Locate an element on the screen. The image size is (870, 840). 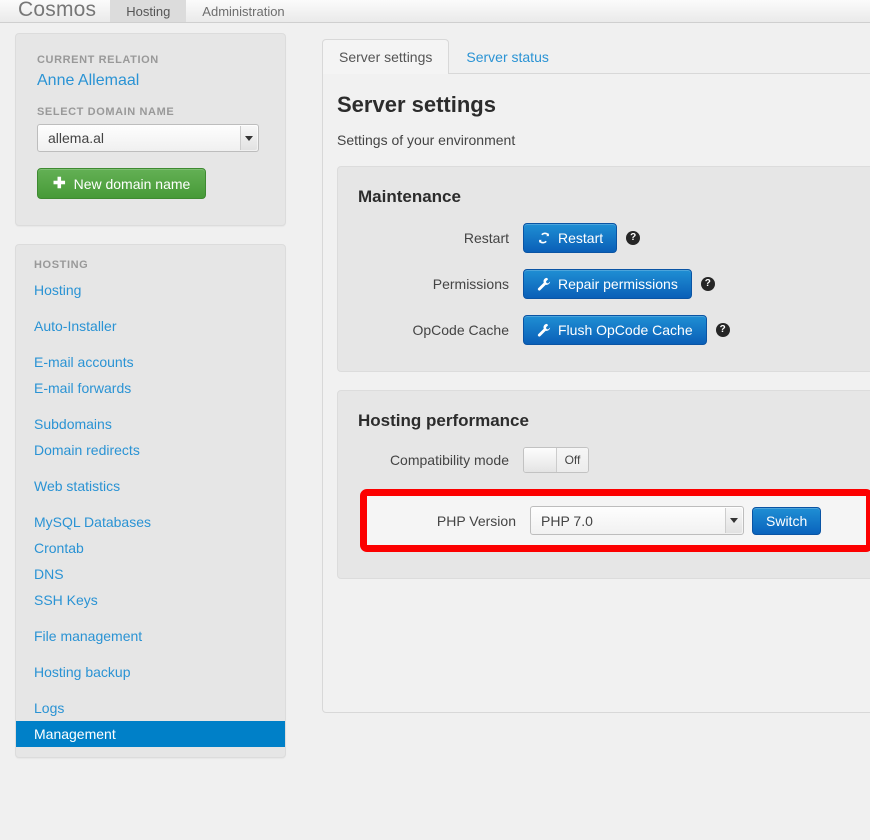
compatibility-mode-label: Compatibility mode is located at coordinates (449, 460).